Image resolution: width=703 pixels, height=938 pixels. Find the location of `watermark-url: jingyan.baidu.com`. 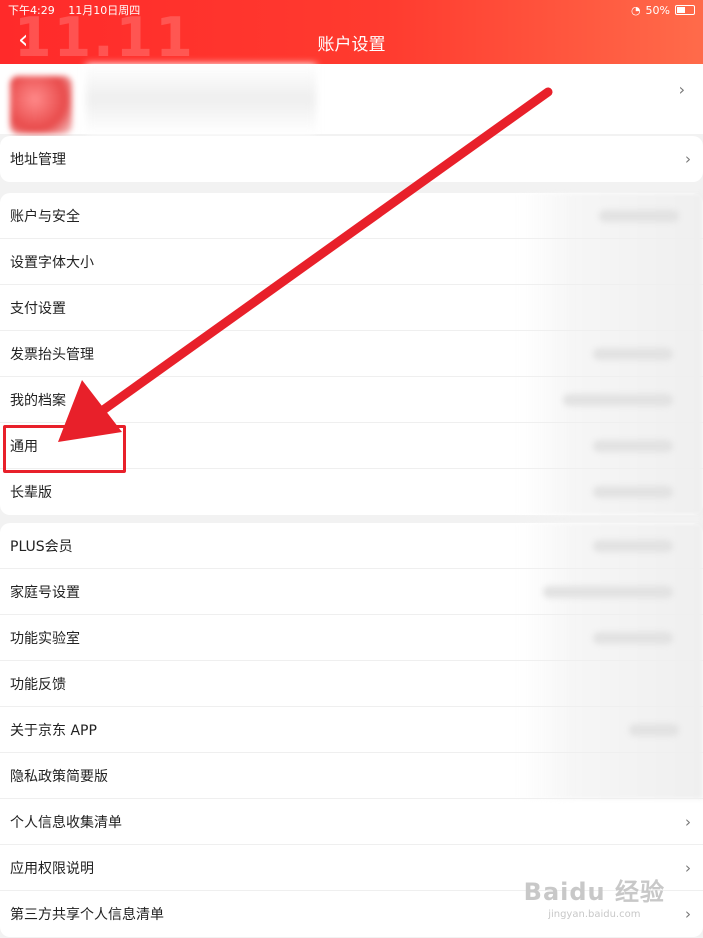

watermark-url: jingyan.baidu.com is located at coordinates (594, 914).